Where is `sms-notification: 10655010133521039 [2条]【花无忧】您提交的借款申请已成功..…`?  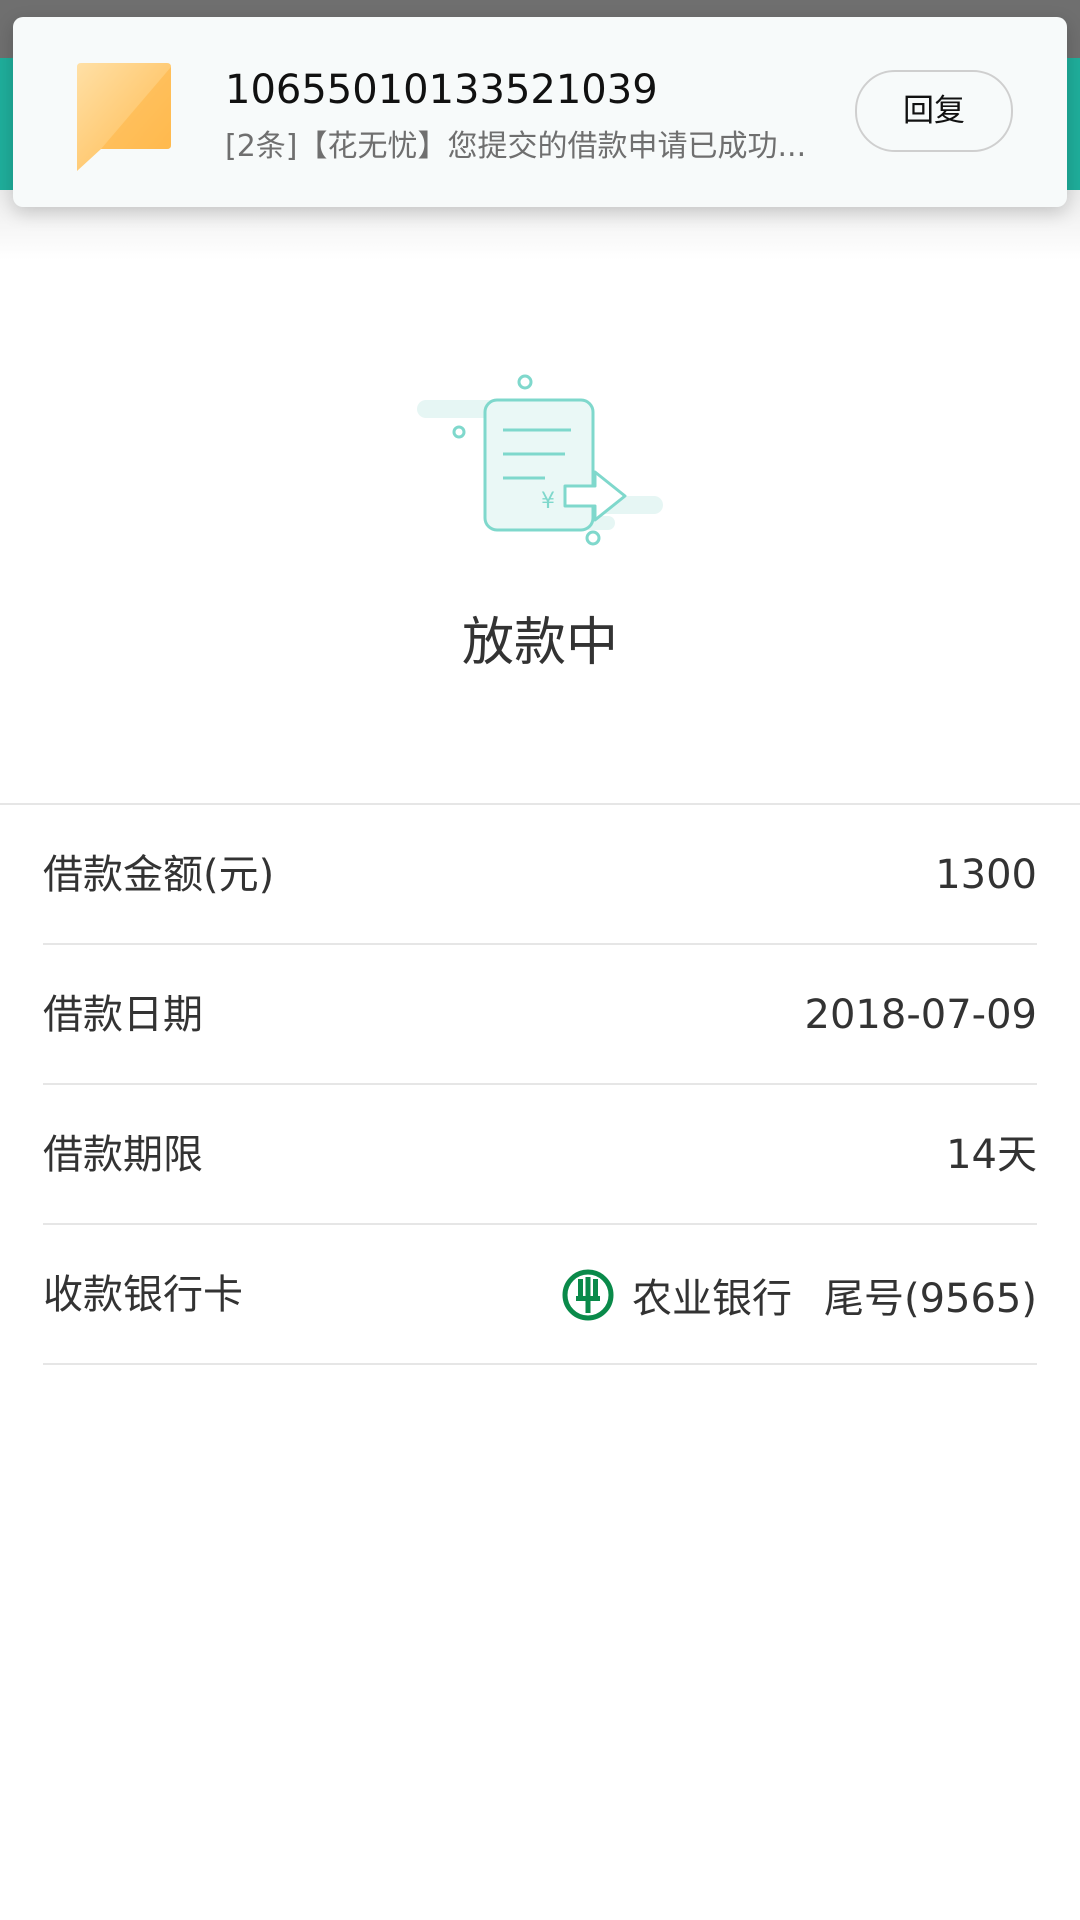
sms-notification: 10655010133521039 [2条]【花无忧】您提交的借款申请已成功..… is located at coordinates (540, 112).